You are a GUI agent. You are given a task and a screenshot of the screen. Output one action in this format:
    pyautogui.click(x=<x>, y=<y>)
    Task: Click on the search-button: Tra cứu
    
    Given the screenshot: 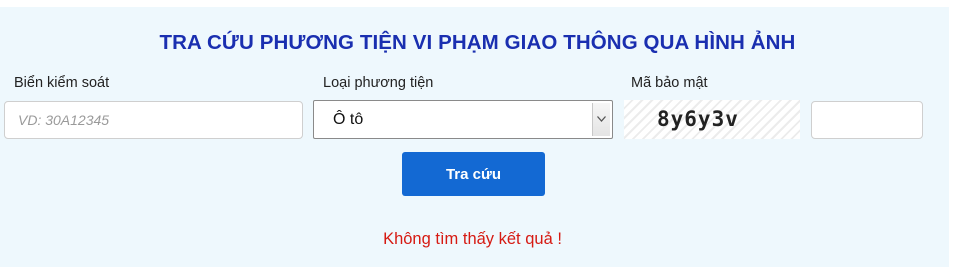 What is the action you would take?
    pyautogui.click(x=473, y=174)
    